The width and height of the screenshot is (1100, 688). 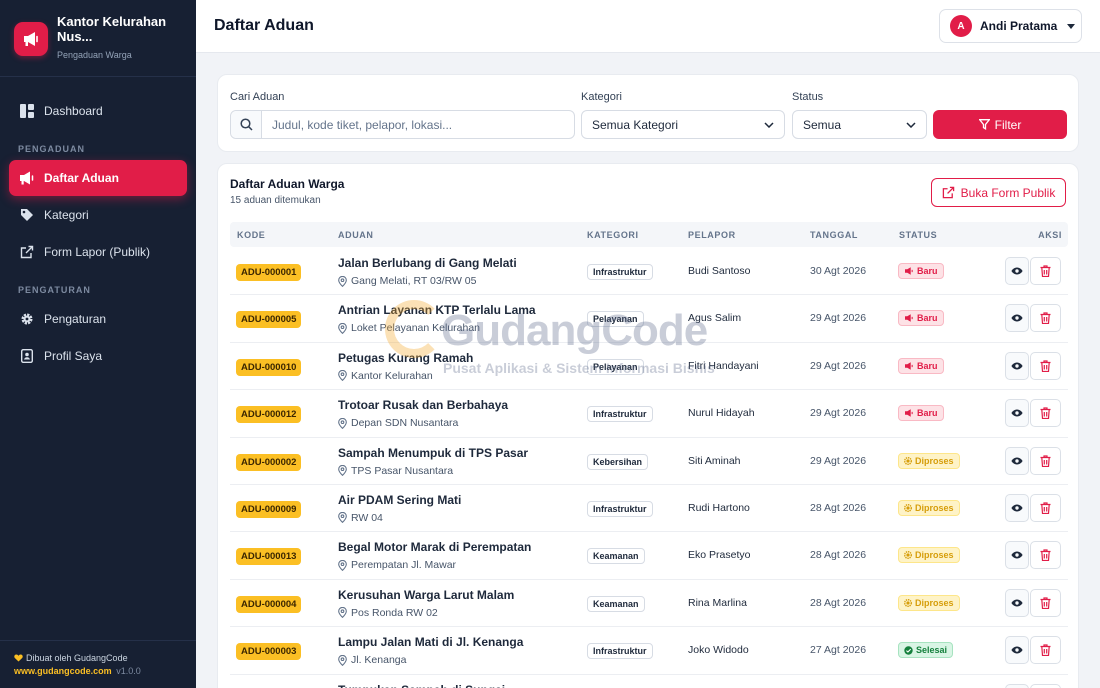 I want to click on ticket-code-badge: ADU-000004, so click(x=269, y=604).